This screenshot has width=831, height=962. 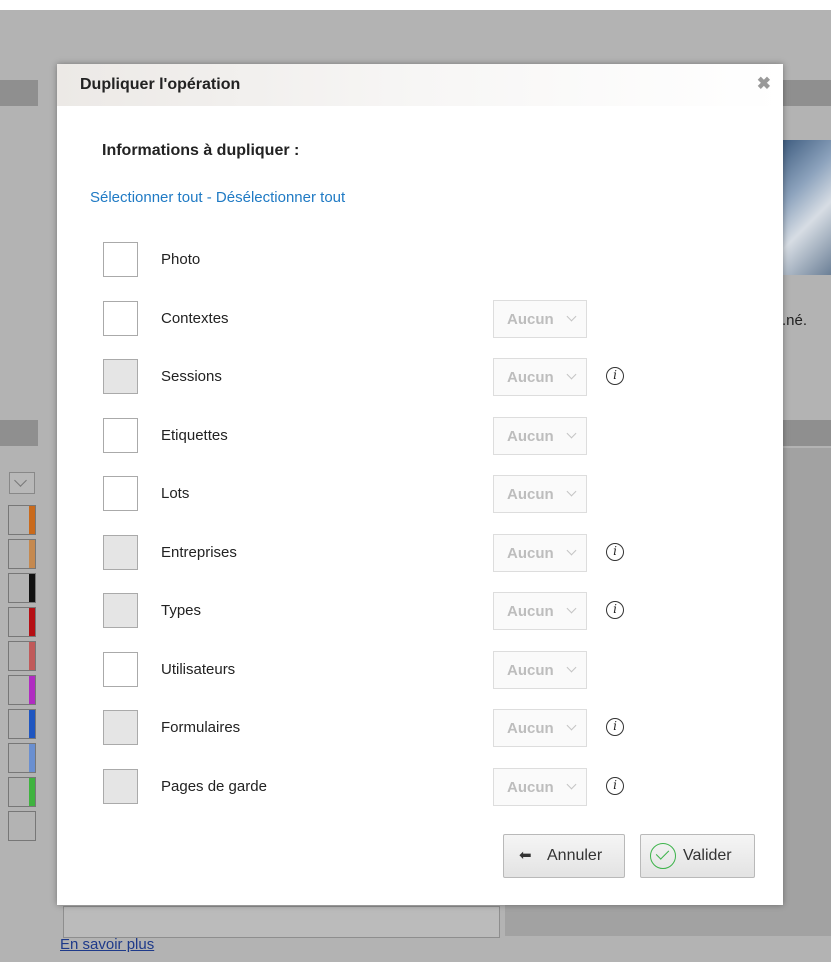 I want to click on close-icon: ✖, so click(x=764, y=84).